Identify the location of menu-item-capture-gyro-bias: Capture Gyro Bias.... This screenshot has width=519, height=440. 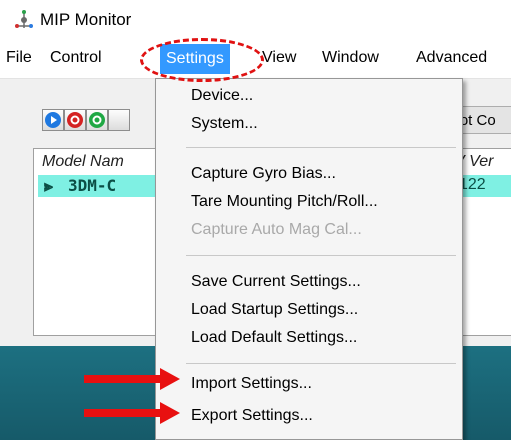
(263, 174).